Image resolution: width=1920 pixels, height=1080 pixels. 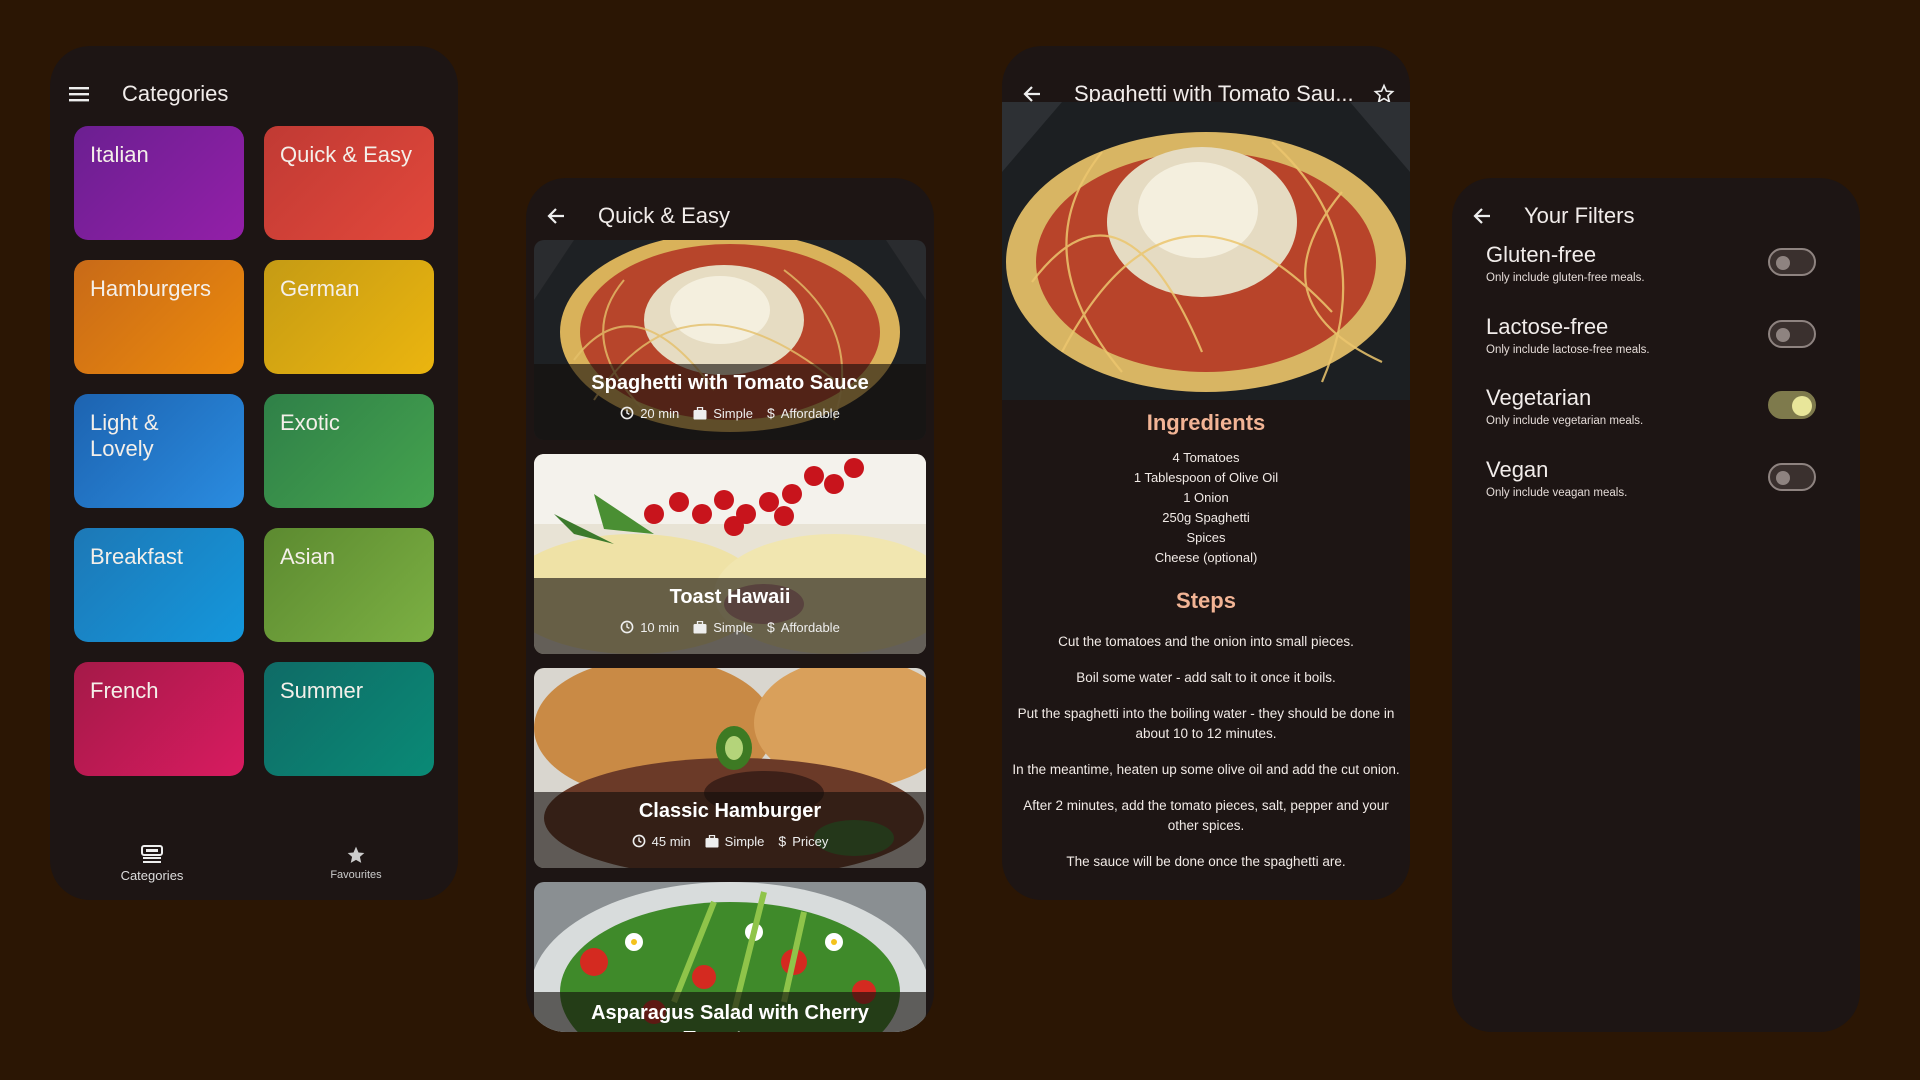 I want to click on meal-duration: 10 min, so click(x=660, y=627).